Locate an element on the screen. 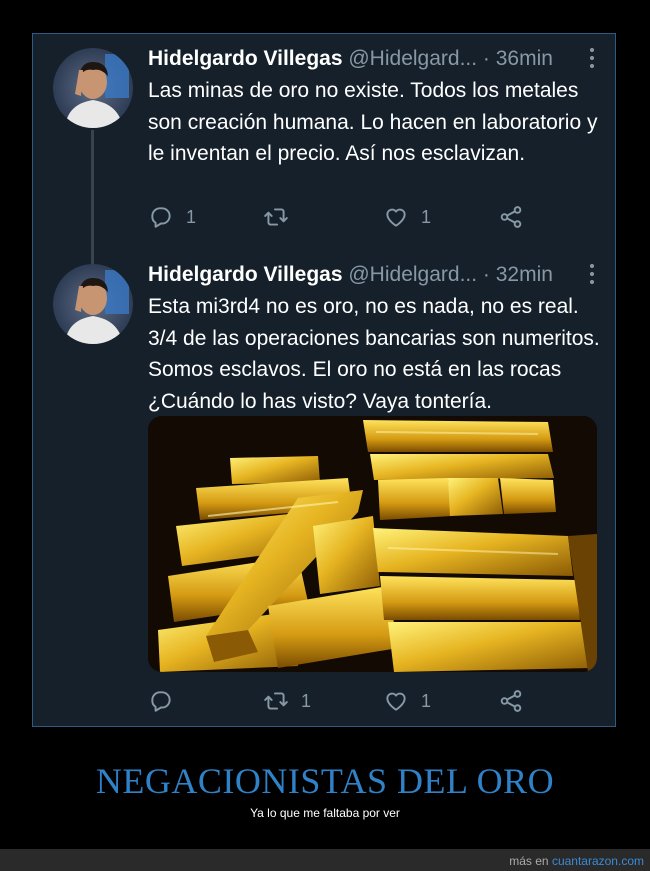 The width and height of the screenshot is (650, 871). reply-count: 1 is located at coordinates (191, 216).